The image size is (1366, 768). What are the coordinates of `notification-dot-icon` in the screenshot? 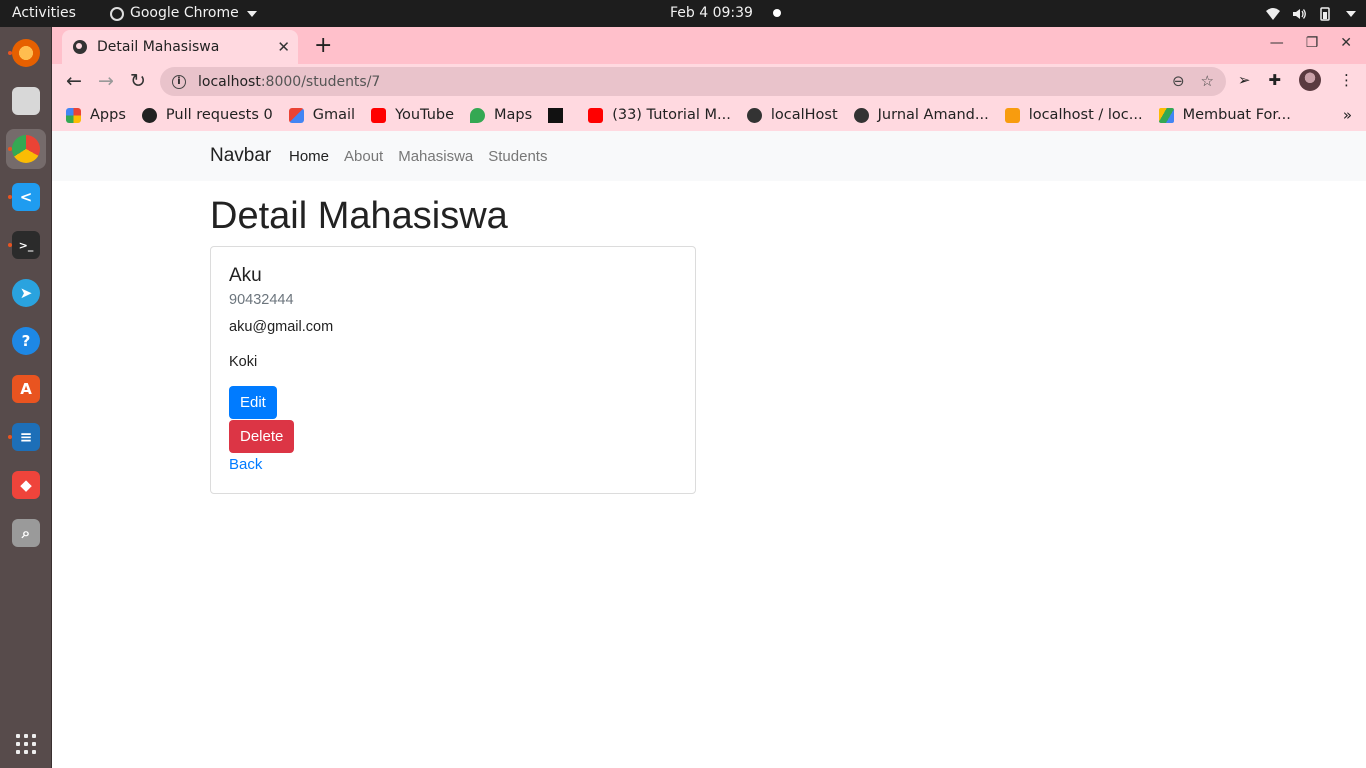 It's located at (776, 13).